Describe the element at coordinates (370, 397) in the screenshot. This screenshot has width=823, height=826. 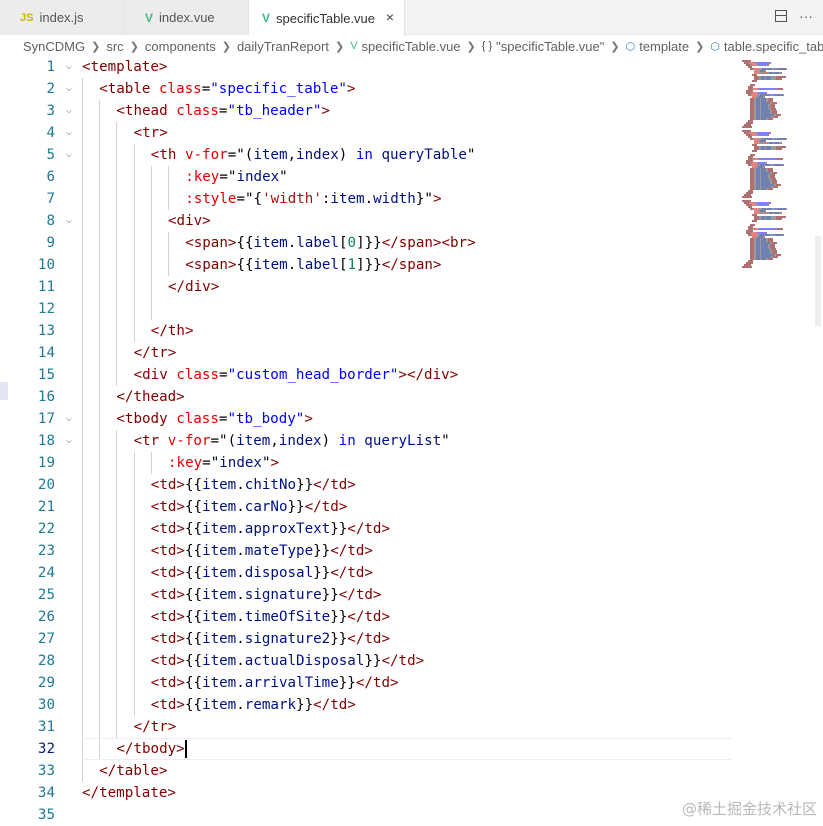
I see `code-line: 16 </thead>` at that location.